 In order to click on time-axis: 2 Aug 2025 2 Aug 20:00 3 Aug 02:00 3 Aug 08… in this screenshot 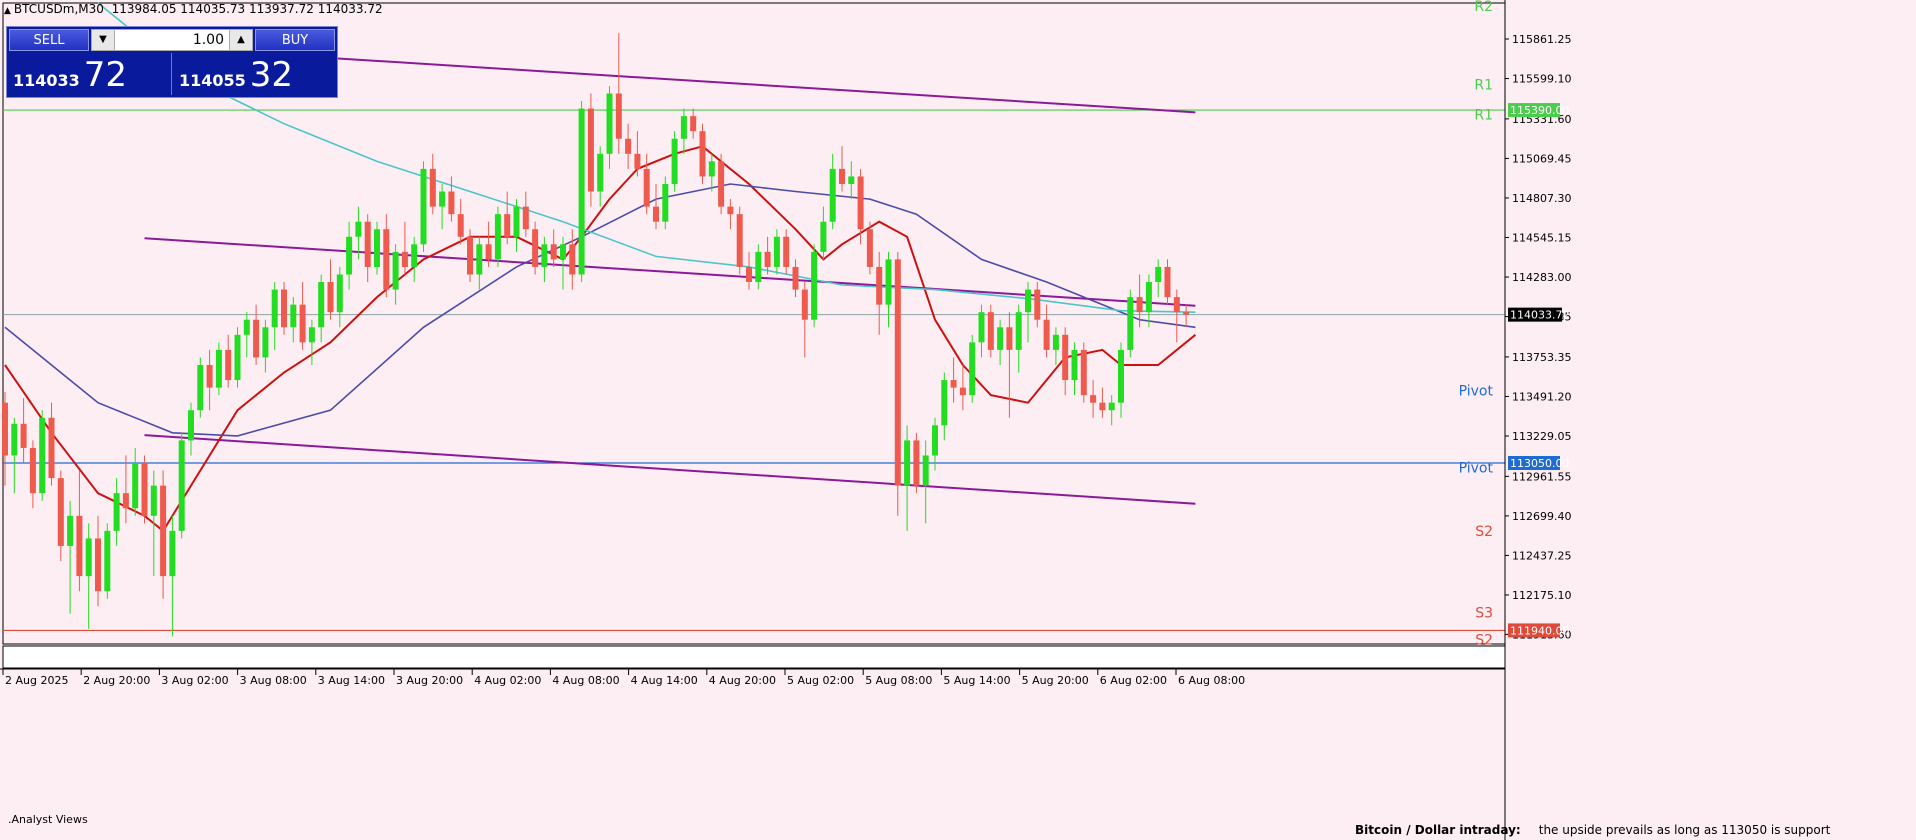, I will do `click(623, 678)`.